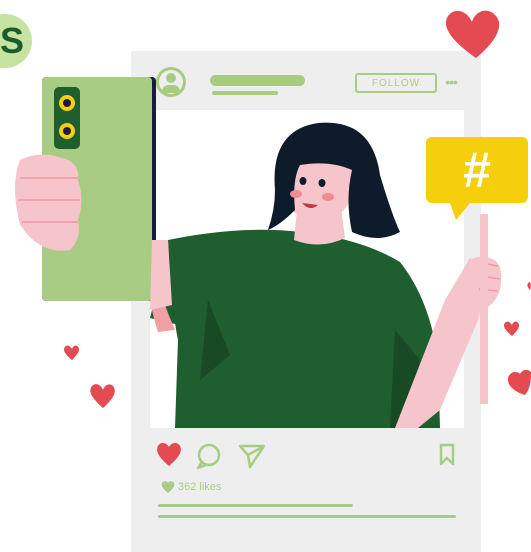 The width and height of the screenshot is (531, 552). I want to click on send-icon, so click(252, 456).